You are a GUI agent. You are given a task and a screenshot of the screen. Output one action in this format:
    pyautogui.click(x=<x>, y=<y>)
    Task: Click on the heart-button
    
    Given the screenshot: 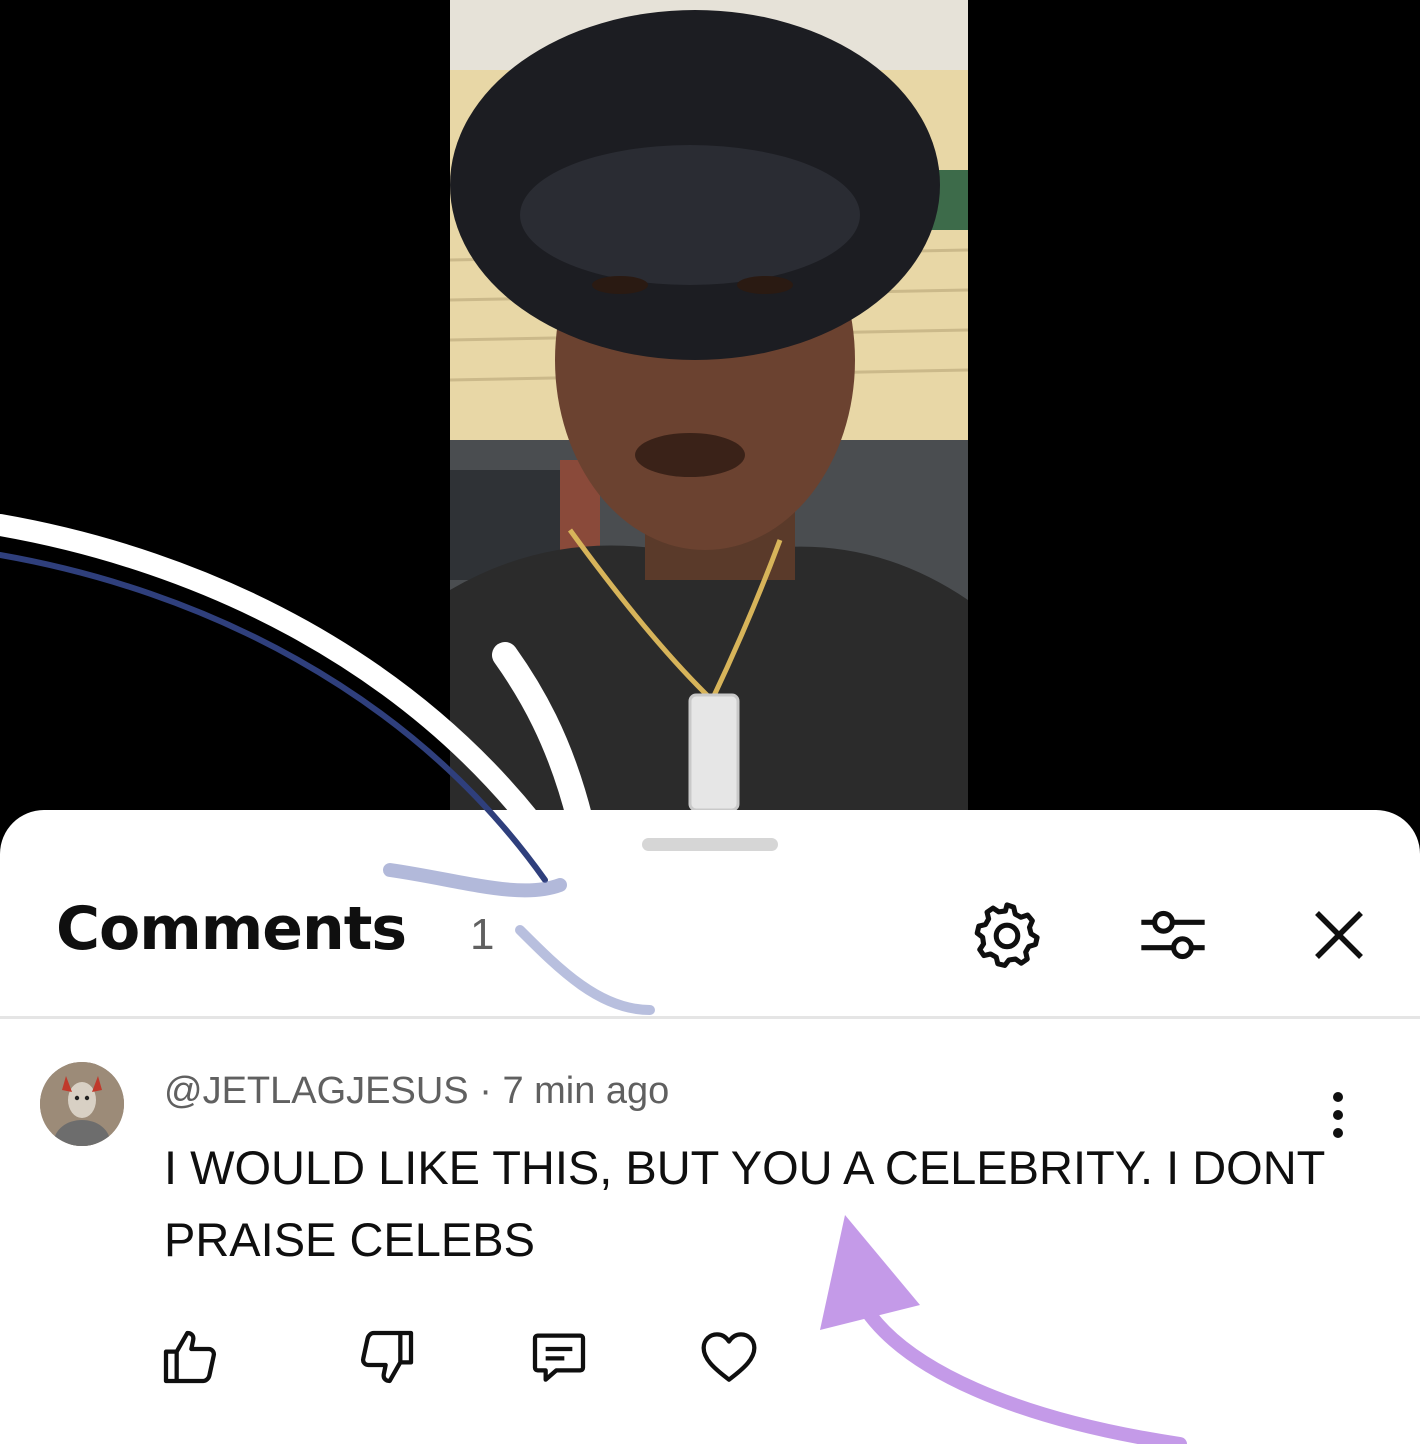 What is the action you would take?
    pyautogui.click(x=729, y=1357)
    